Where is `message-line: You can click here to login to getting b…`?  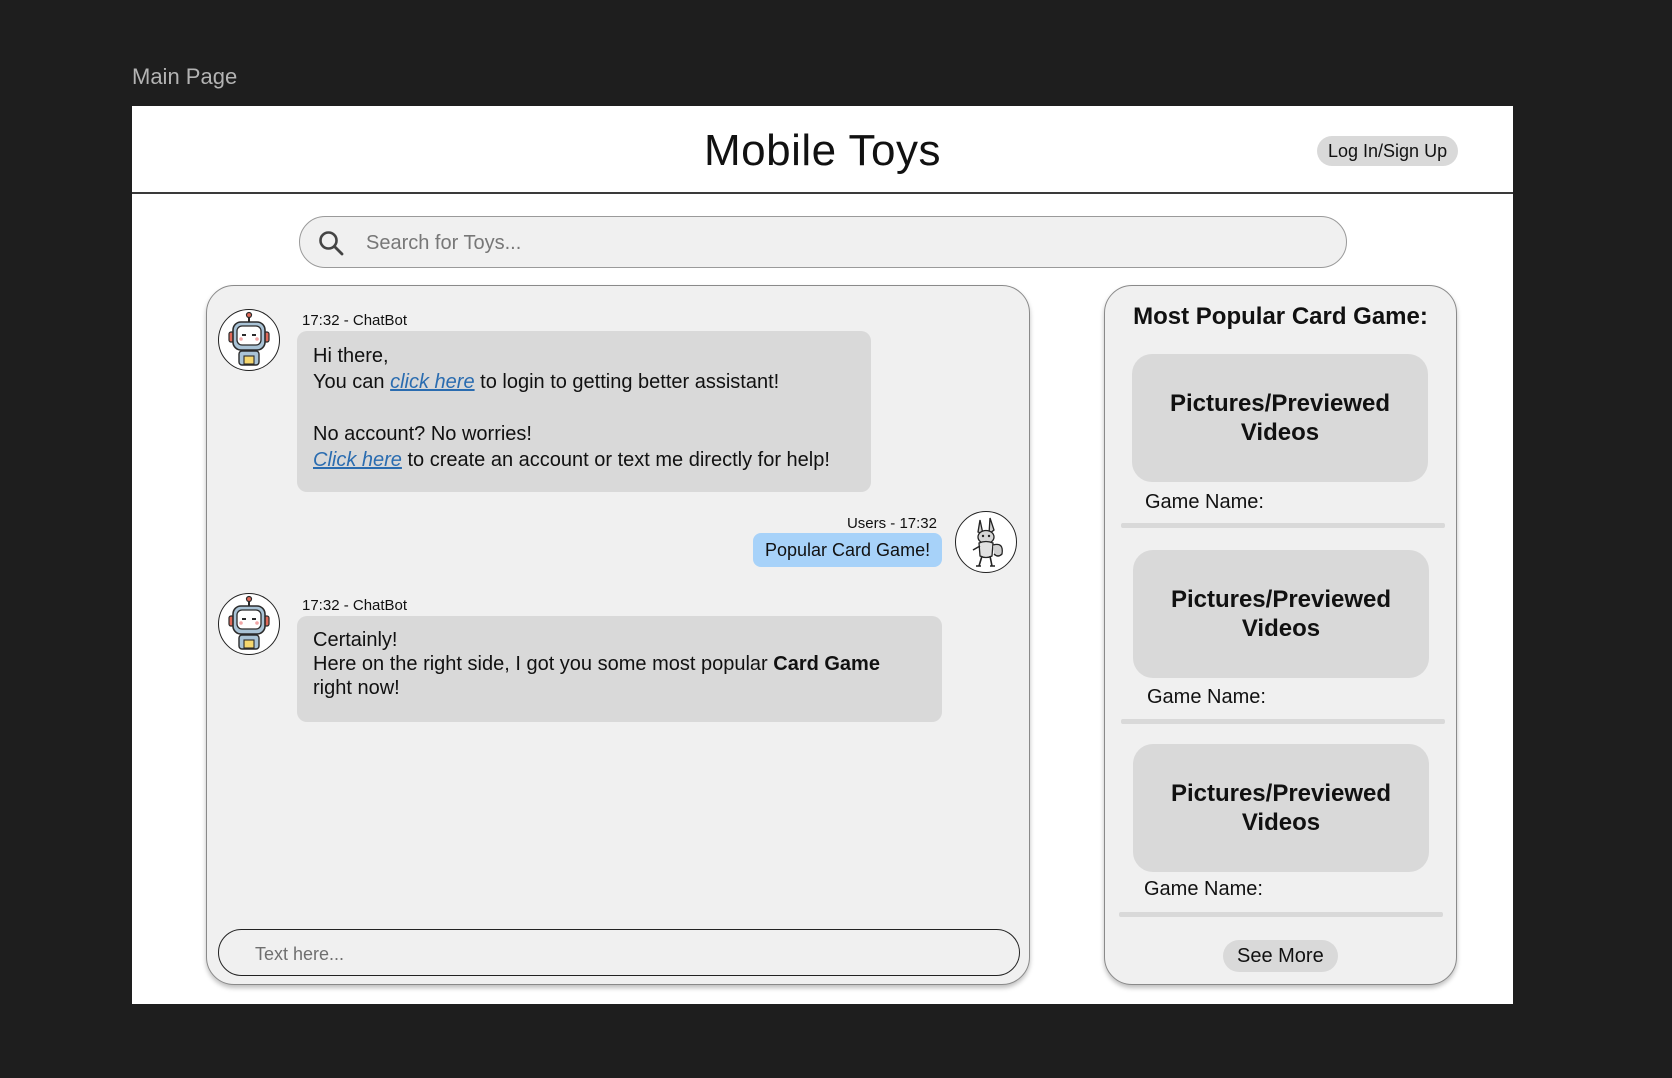
message-line: You can click here to login to getting b… is located at coordinates (584, 382).